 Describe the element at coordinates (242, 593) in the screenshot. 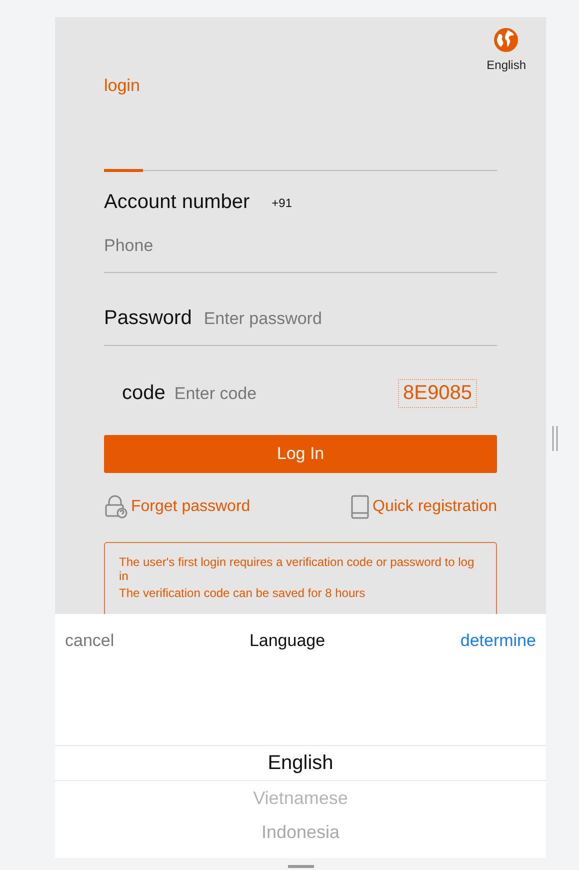

I see `notice-text: The verification code can be saved for 8 hours` at that location.